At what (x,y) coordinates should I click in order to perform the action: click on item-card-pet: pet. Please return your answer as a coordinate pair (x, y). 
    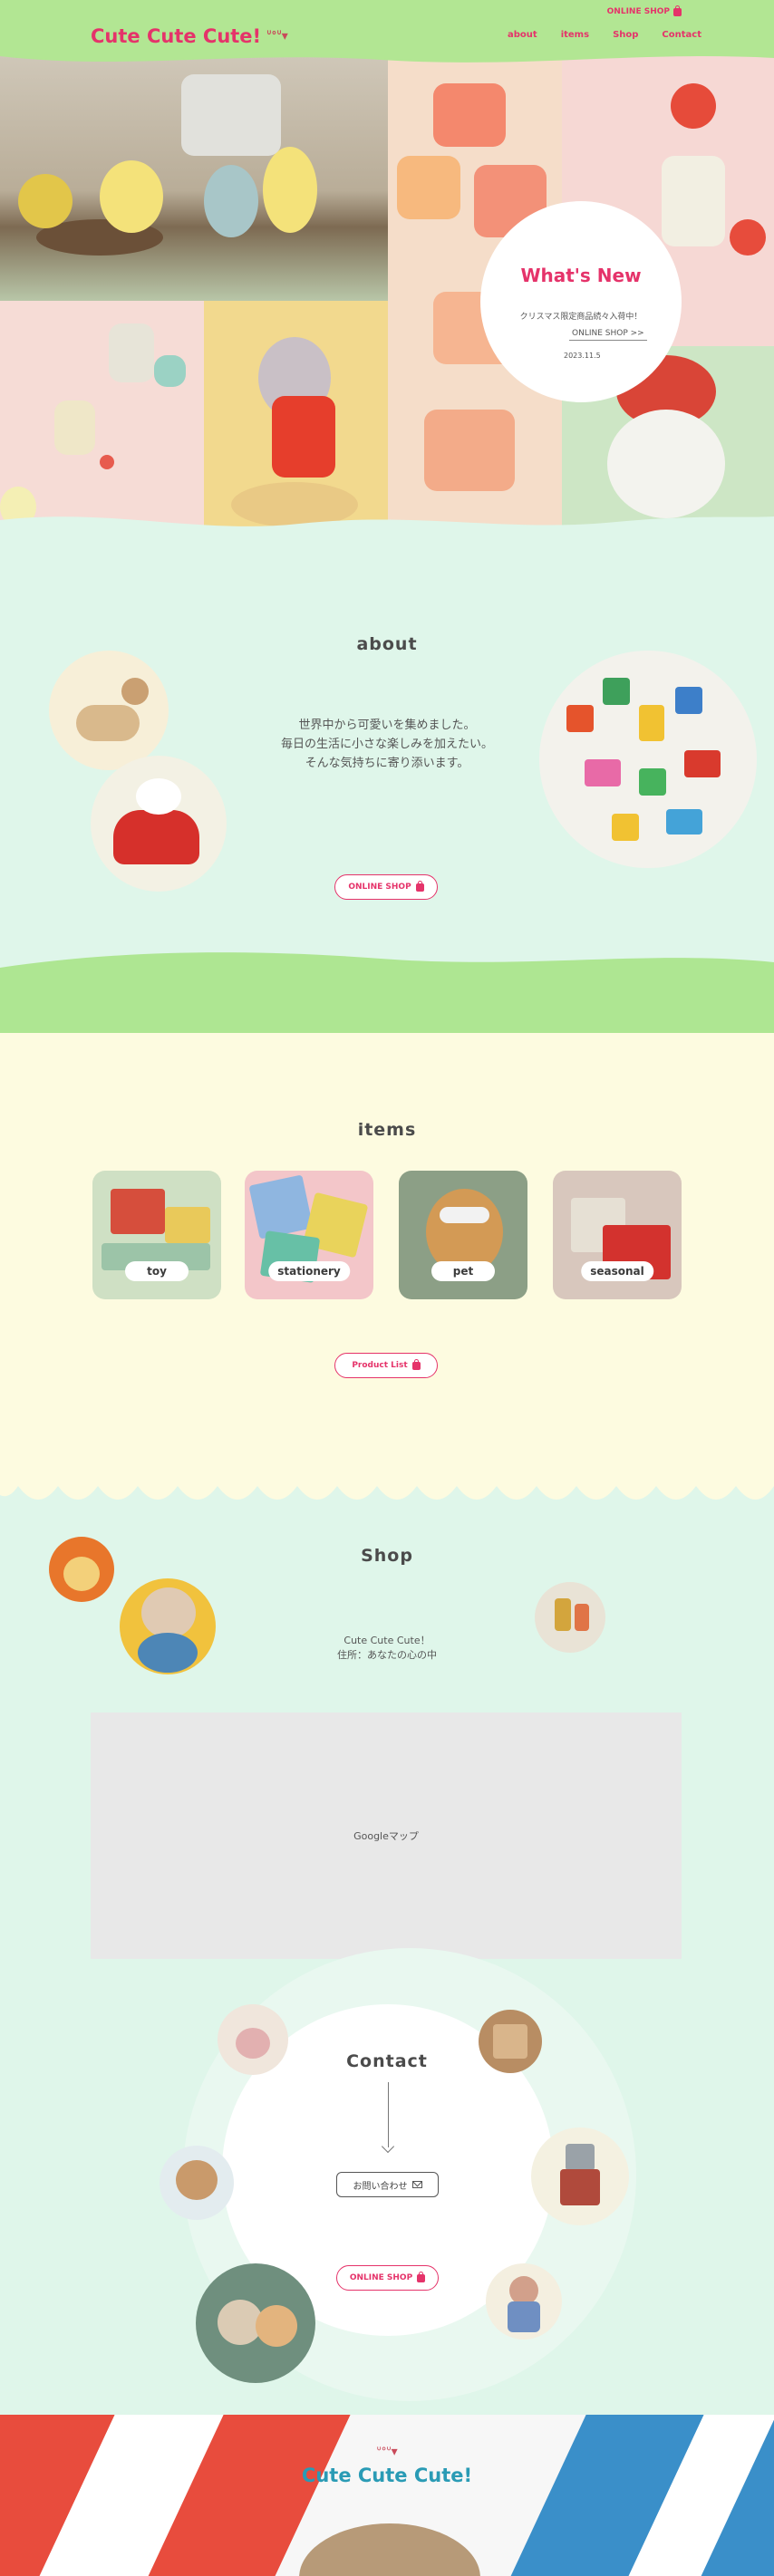
    Looking at the image, I should click on (463, 1235).